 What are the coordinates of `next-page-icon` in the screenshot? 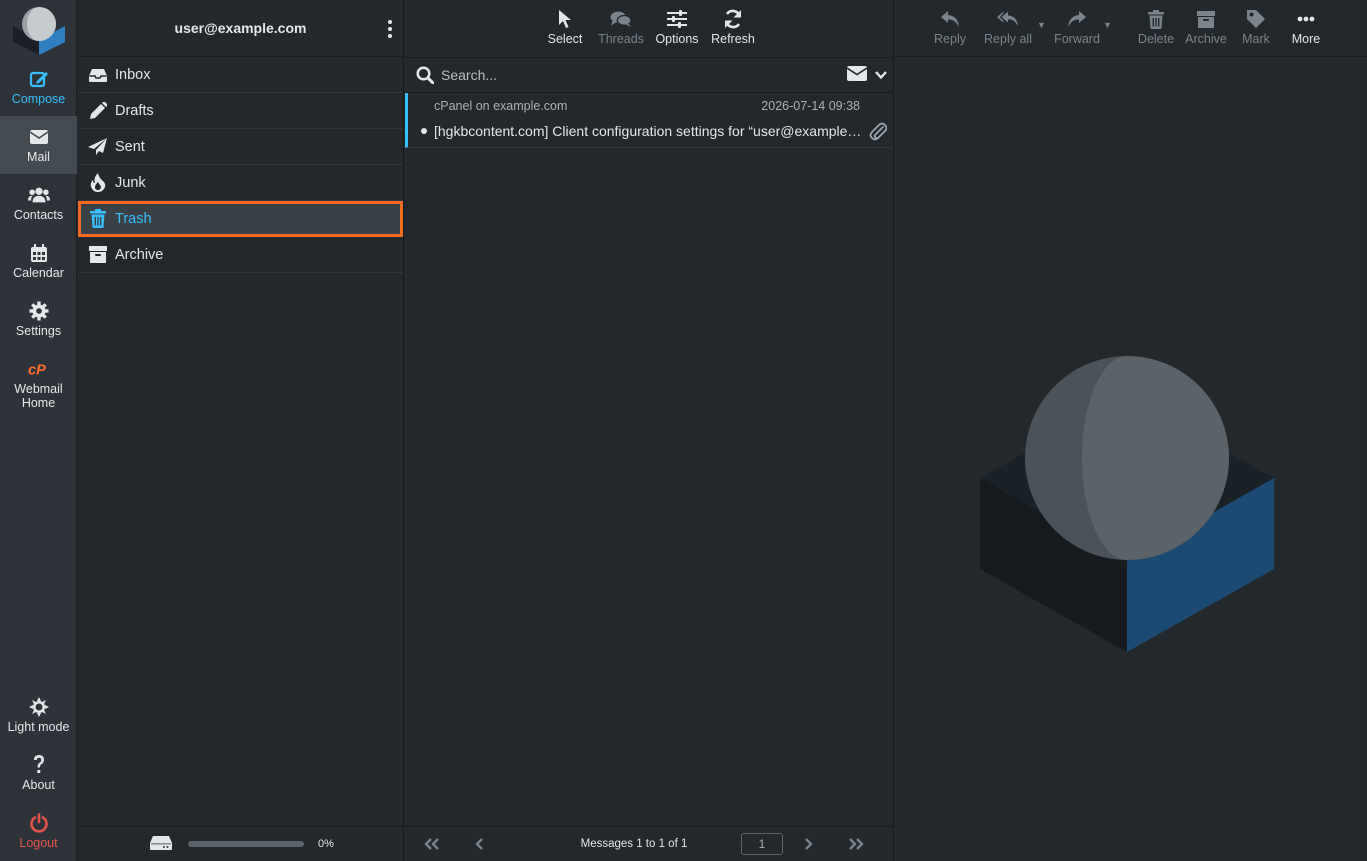 It's located at (808, 844).